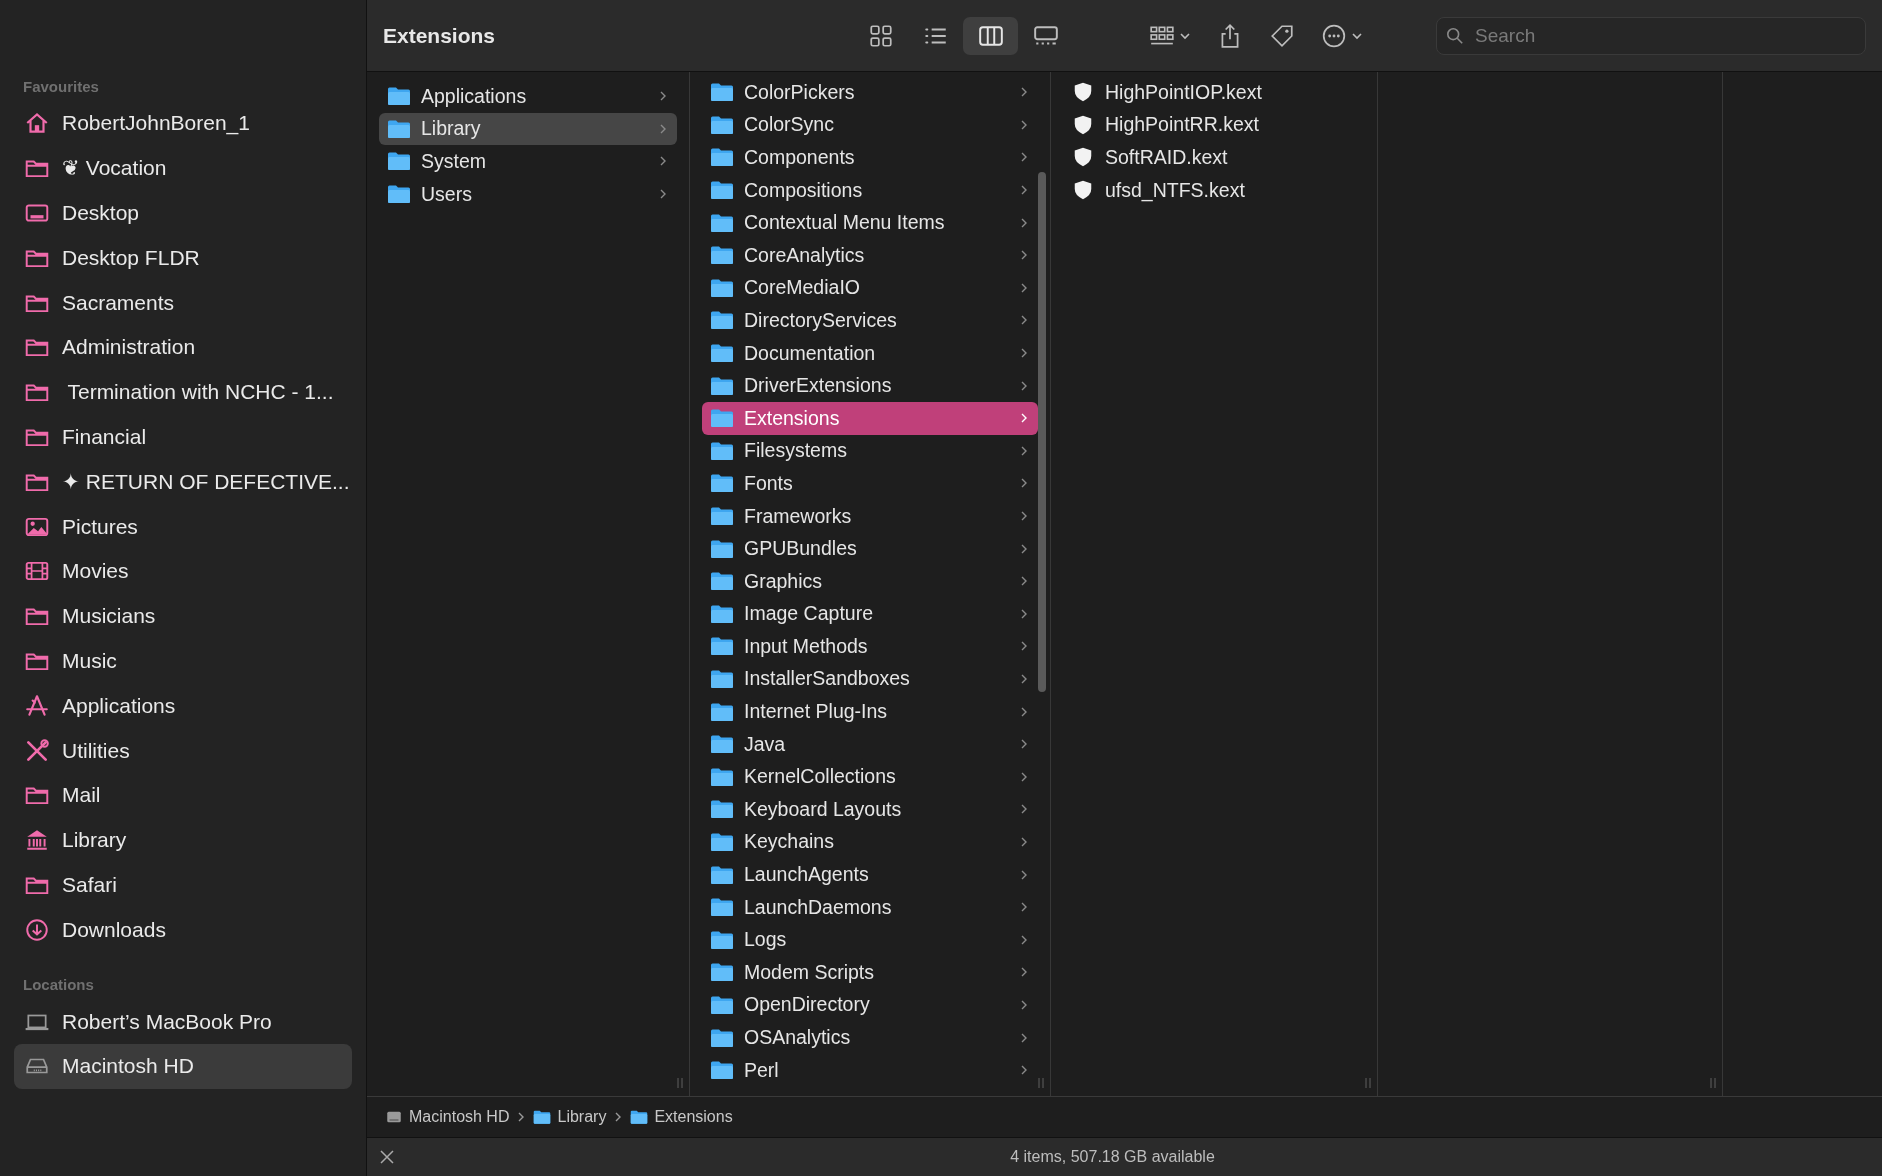  I want to click on file-row: OpenDirectory, so click(870, 1005).